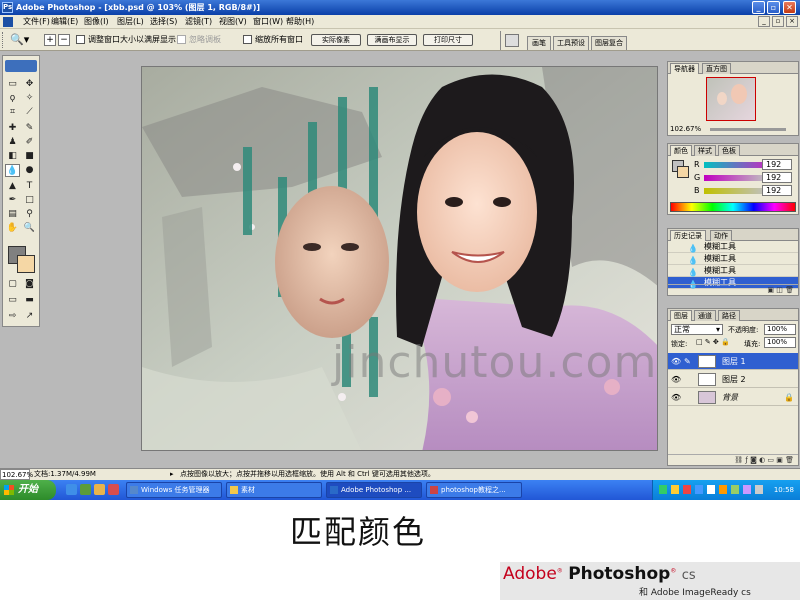  What do you see at coordinates (29, 214) in the screenshot?
I see `eyedropper-tool-icon: ⚲` at bounding box center [29, 214].